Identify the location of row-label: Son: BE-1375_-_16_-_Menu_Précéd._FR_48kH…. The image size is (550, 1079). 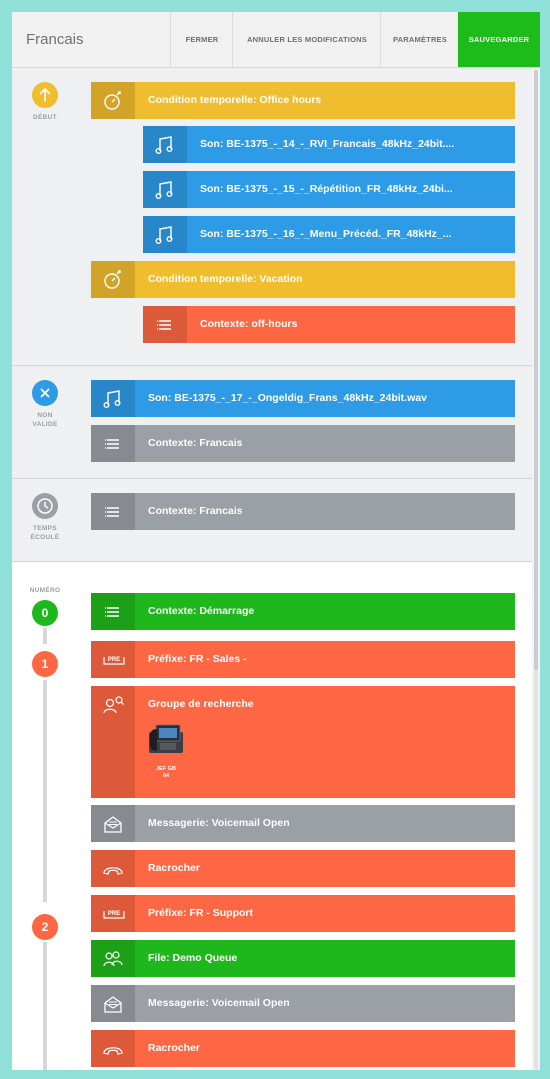
(326, 234).